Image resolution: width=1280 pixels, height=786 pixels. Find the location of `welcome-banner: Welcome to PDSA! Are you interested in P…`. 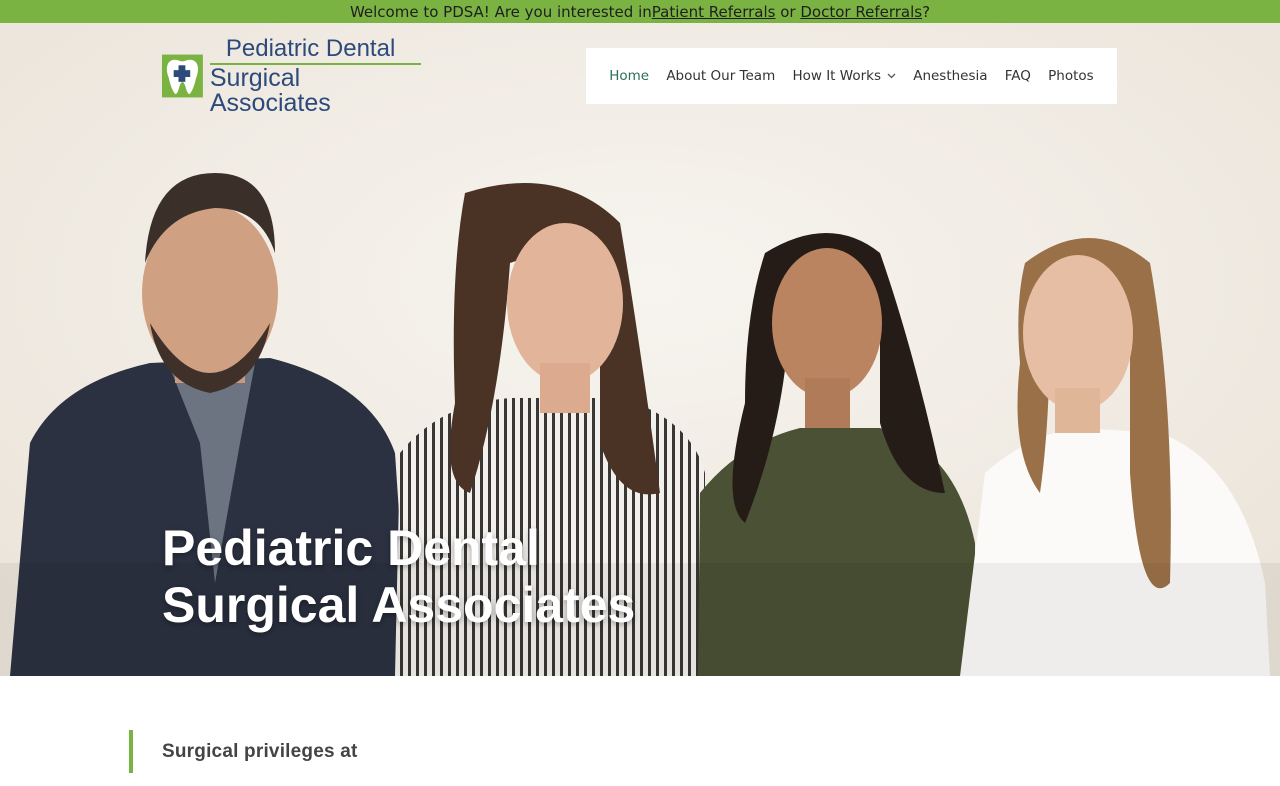

welcome-banner: Welcome to PDSA! Are you interested in P… is located at coordinates (640, 11).